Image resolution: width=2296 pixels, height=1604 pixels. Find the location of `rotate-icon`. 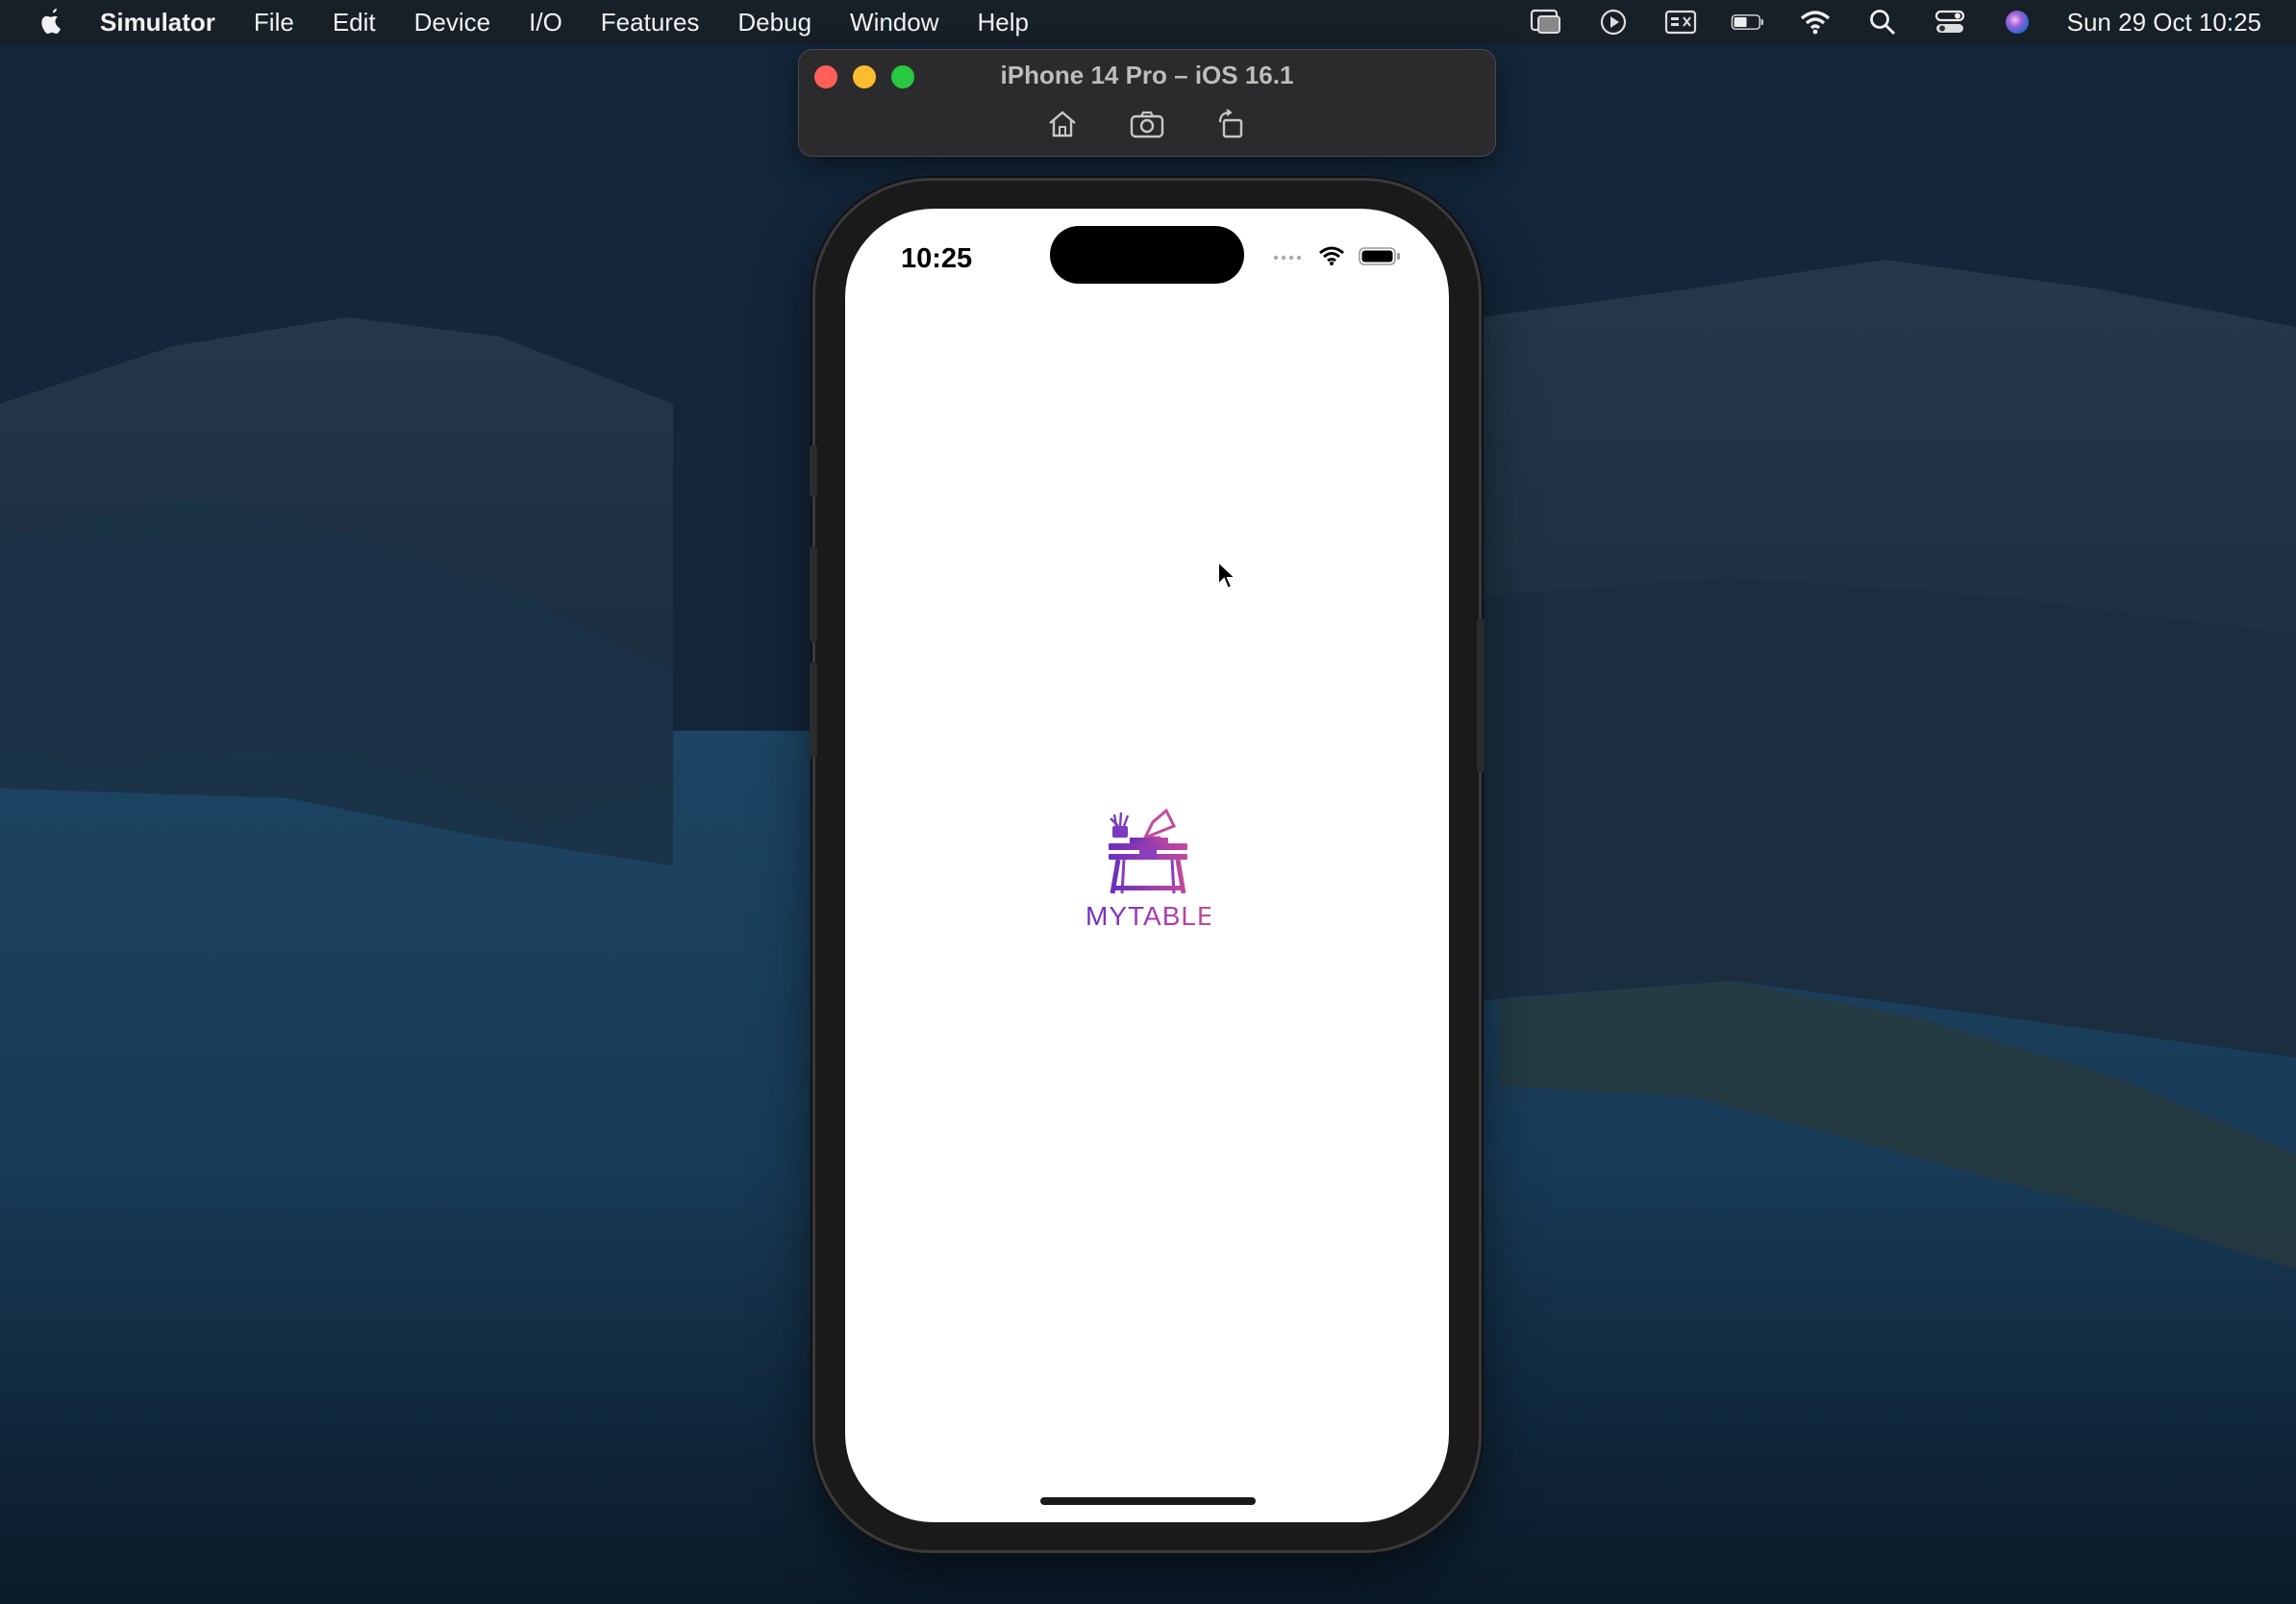

rotate-icon is located at coordinates (1231, 124).